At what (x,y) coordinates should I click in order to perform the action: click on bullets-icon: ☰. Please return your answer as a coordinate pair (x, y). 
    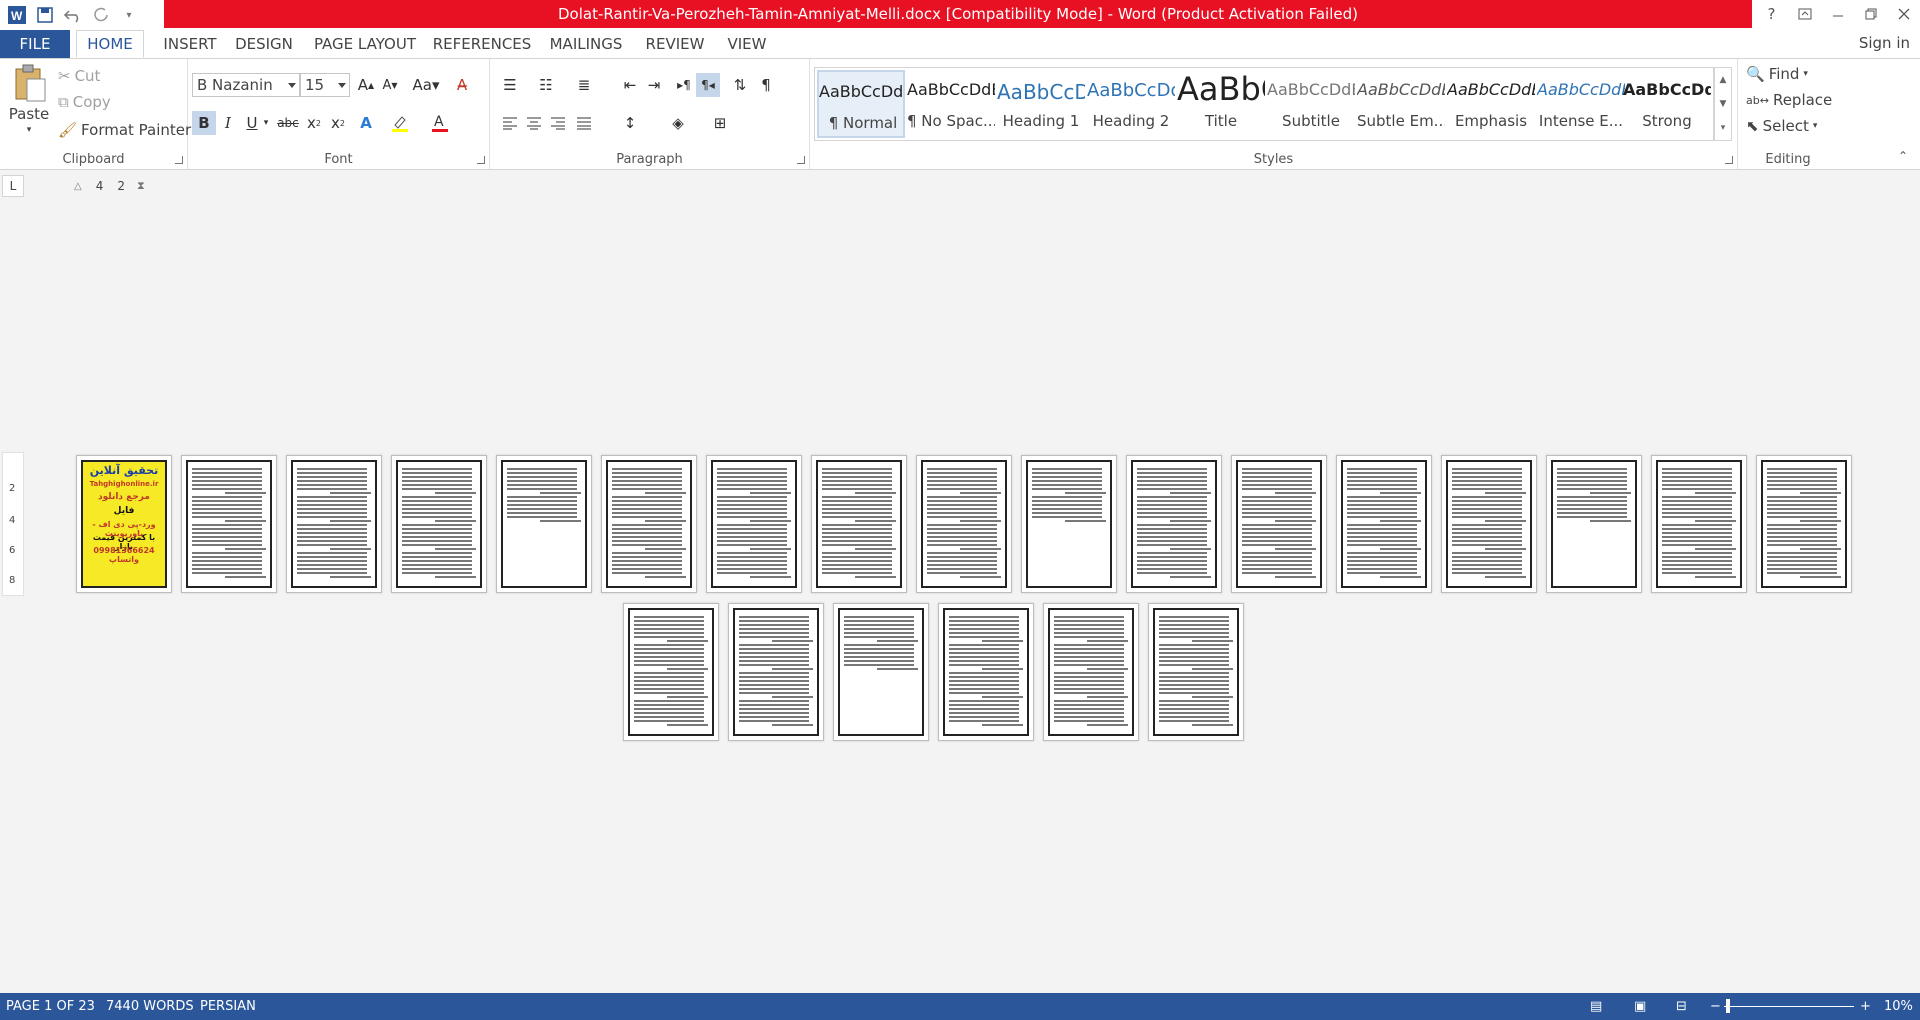
    Looking at the image, I should click on (510, 85).